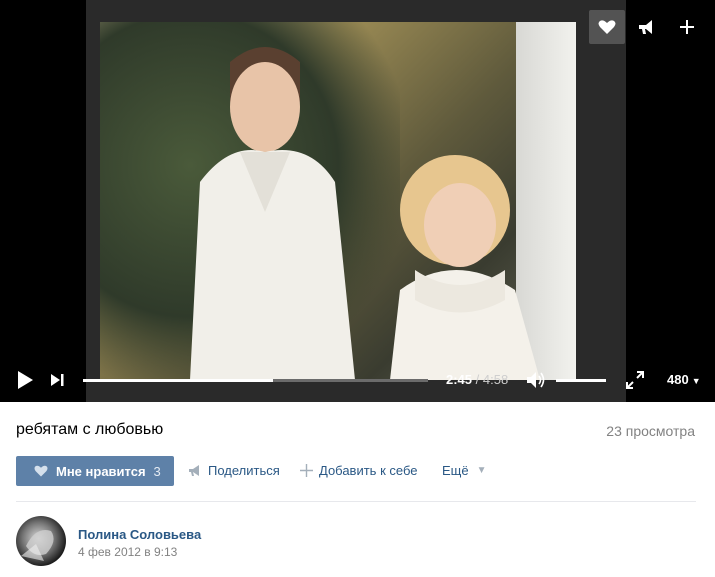 The image size is (715, 577). Describe the element at coordinates (356, 501) in the screenshot. I see `divider` at that location.